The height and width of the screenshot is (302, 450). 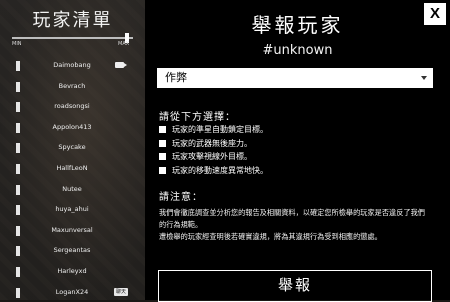 What do you see at coordinates (295, 78) in the screenshot?
I see `reason-dropdown: 作弊` at bounding box center [295, 78].